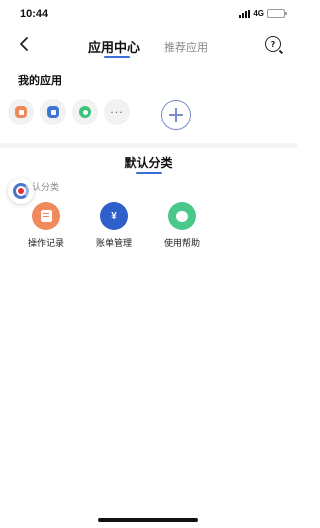 The height and width of the screenshot is (528, 320). I want to click on back-button, so click(24, 44).